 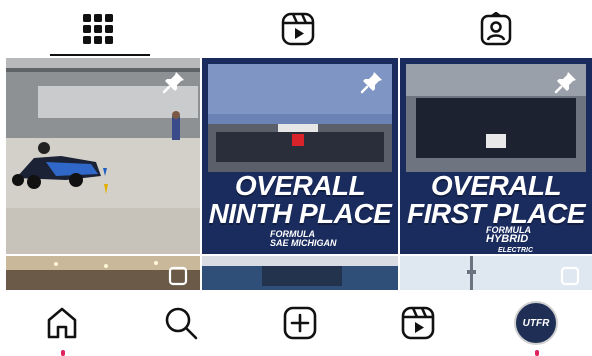 I want to click on nav-reels, so click(x=418, y=323).